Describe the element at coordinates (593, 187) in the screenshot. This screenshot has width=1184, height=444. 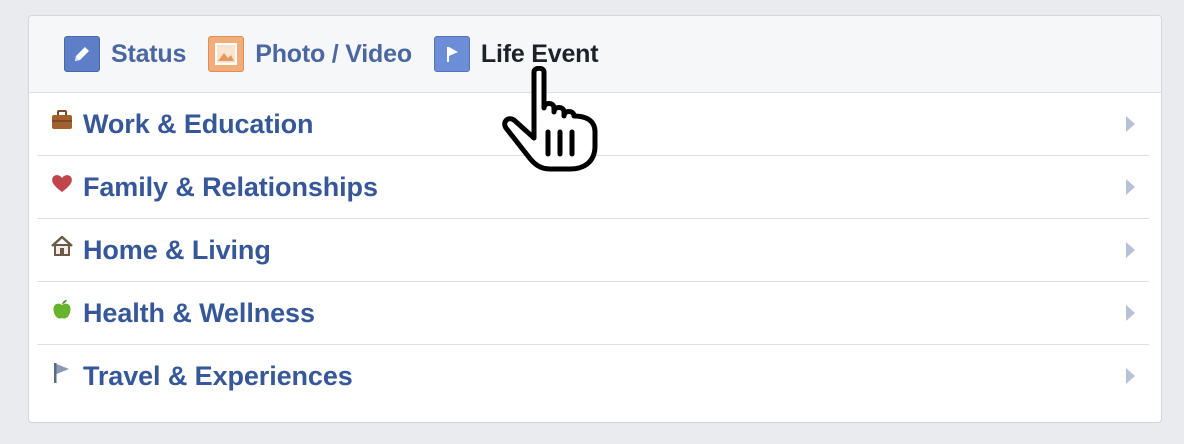
I see `list-item-family-relationships: Family & Relationships` at that location.